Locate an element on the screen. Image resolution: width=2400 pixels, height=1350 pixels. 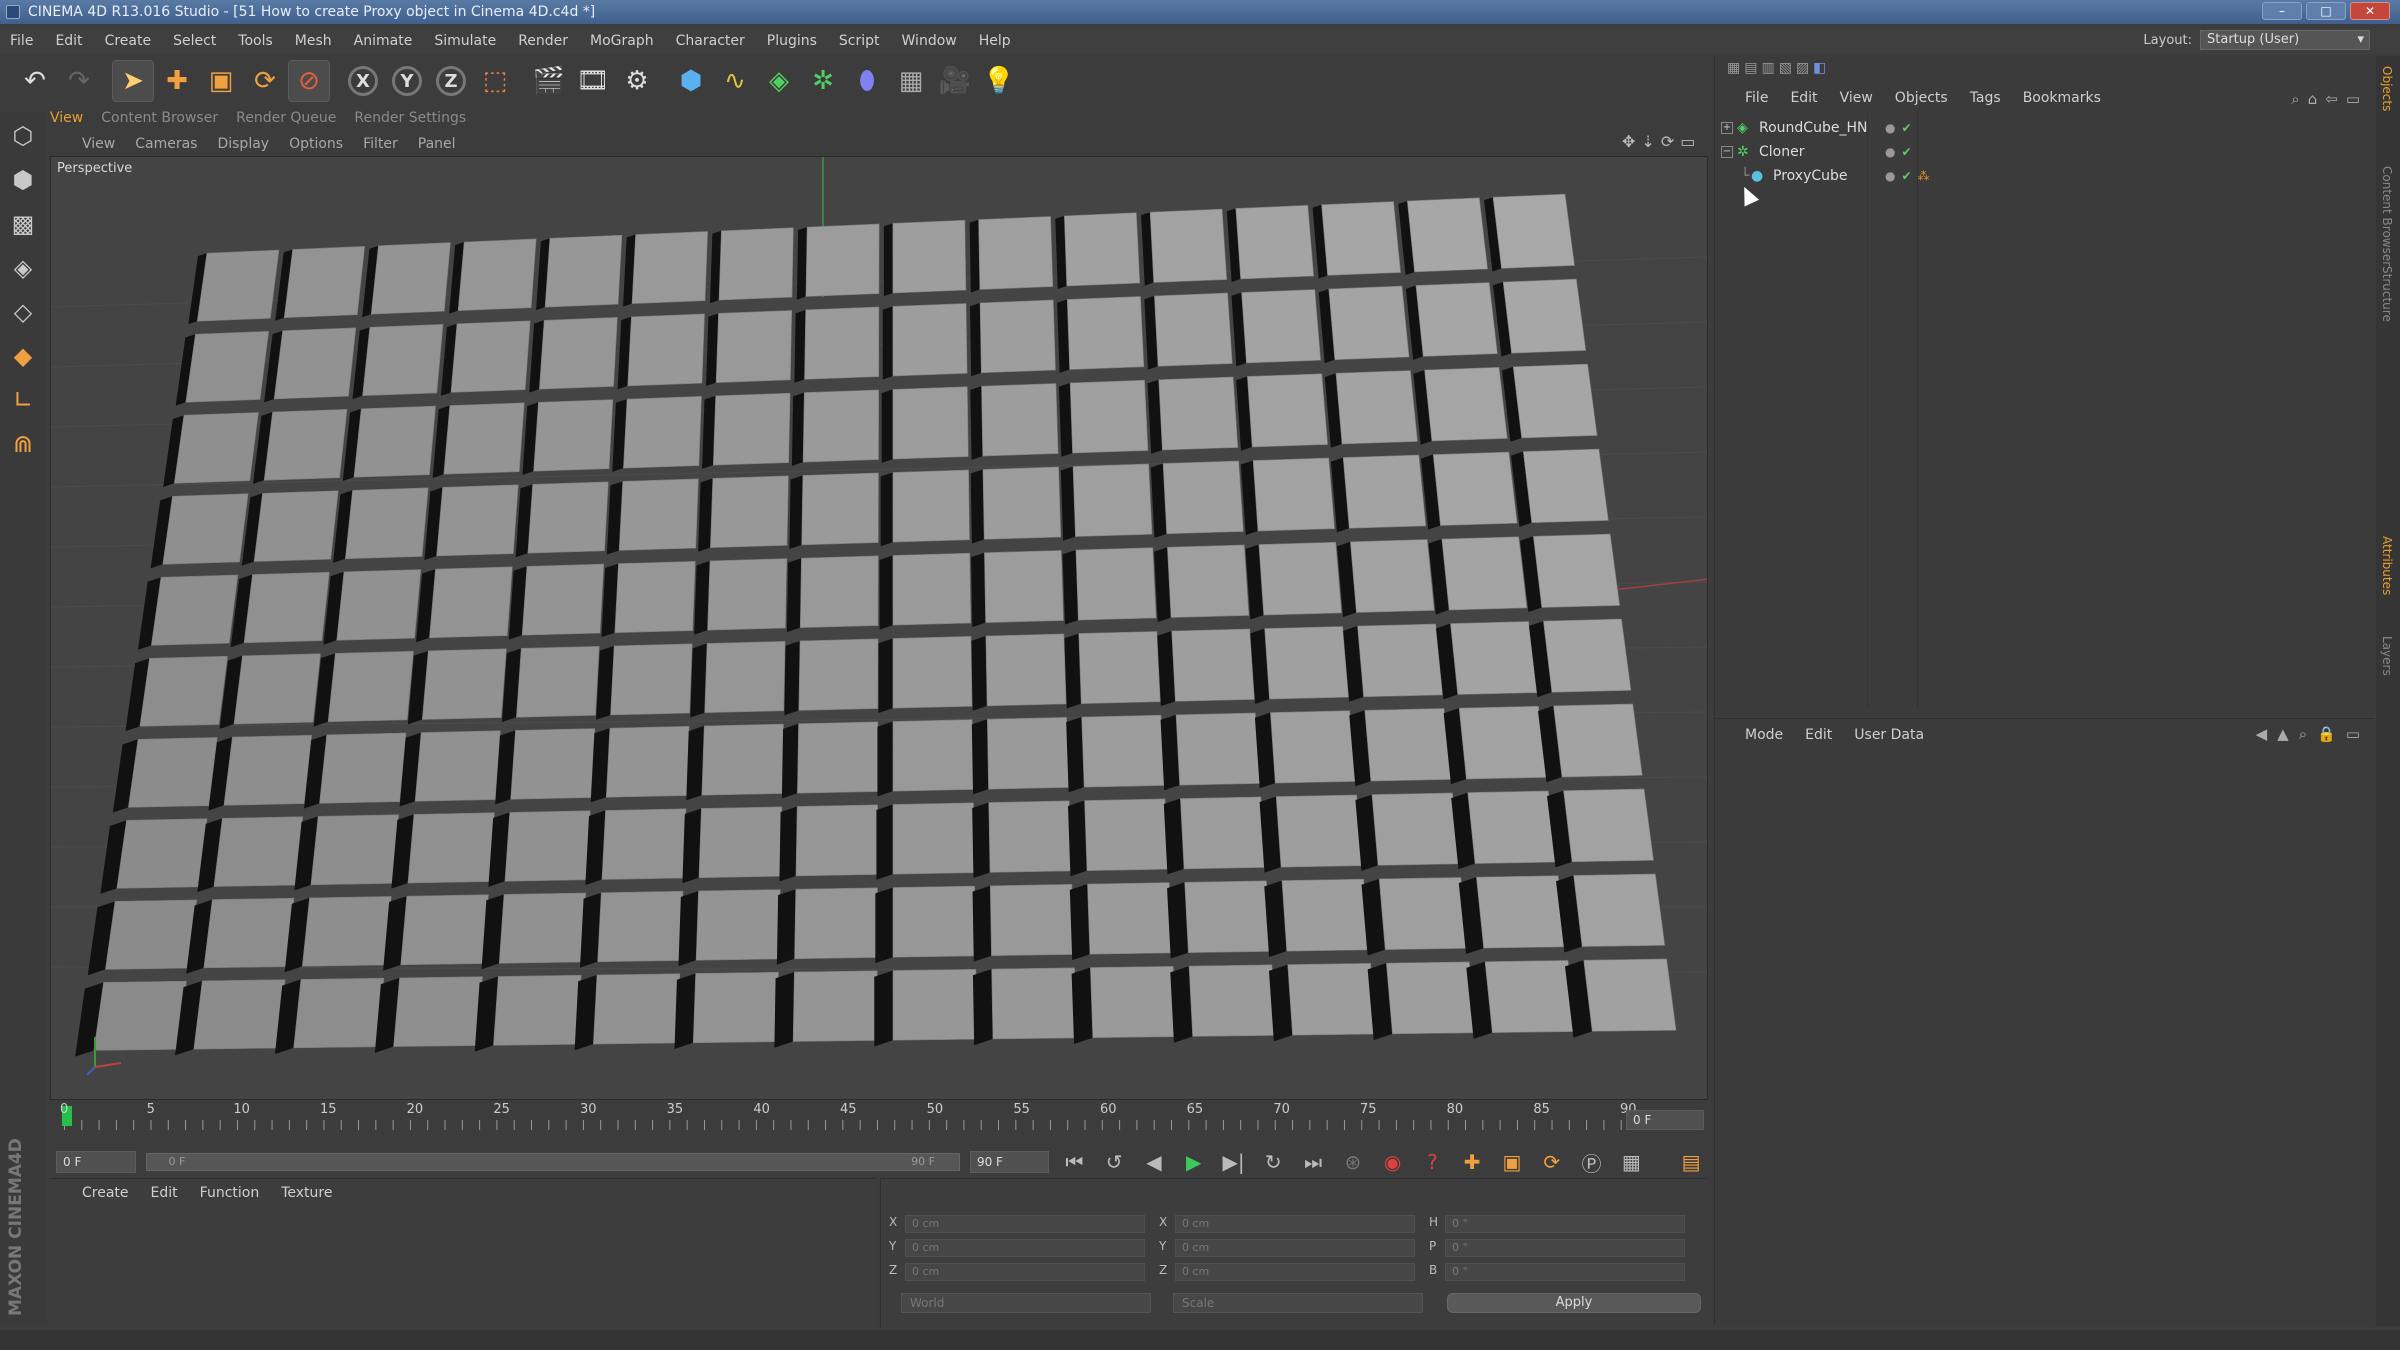
start-frame-field: 0 F is located at coordinates (96, 1162).